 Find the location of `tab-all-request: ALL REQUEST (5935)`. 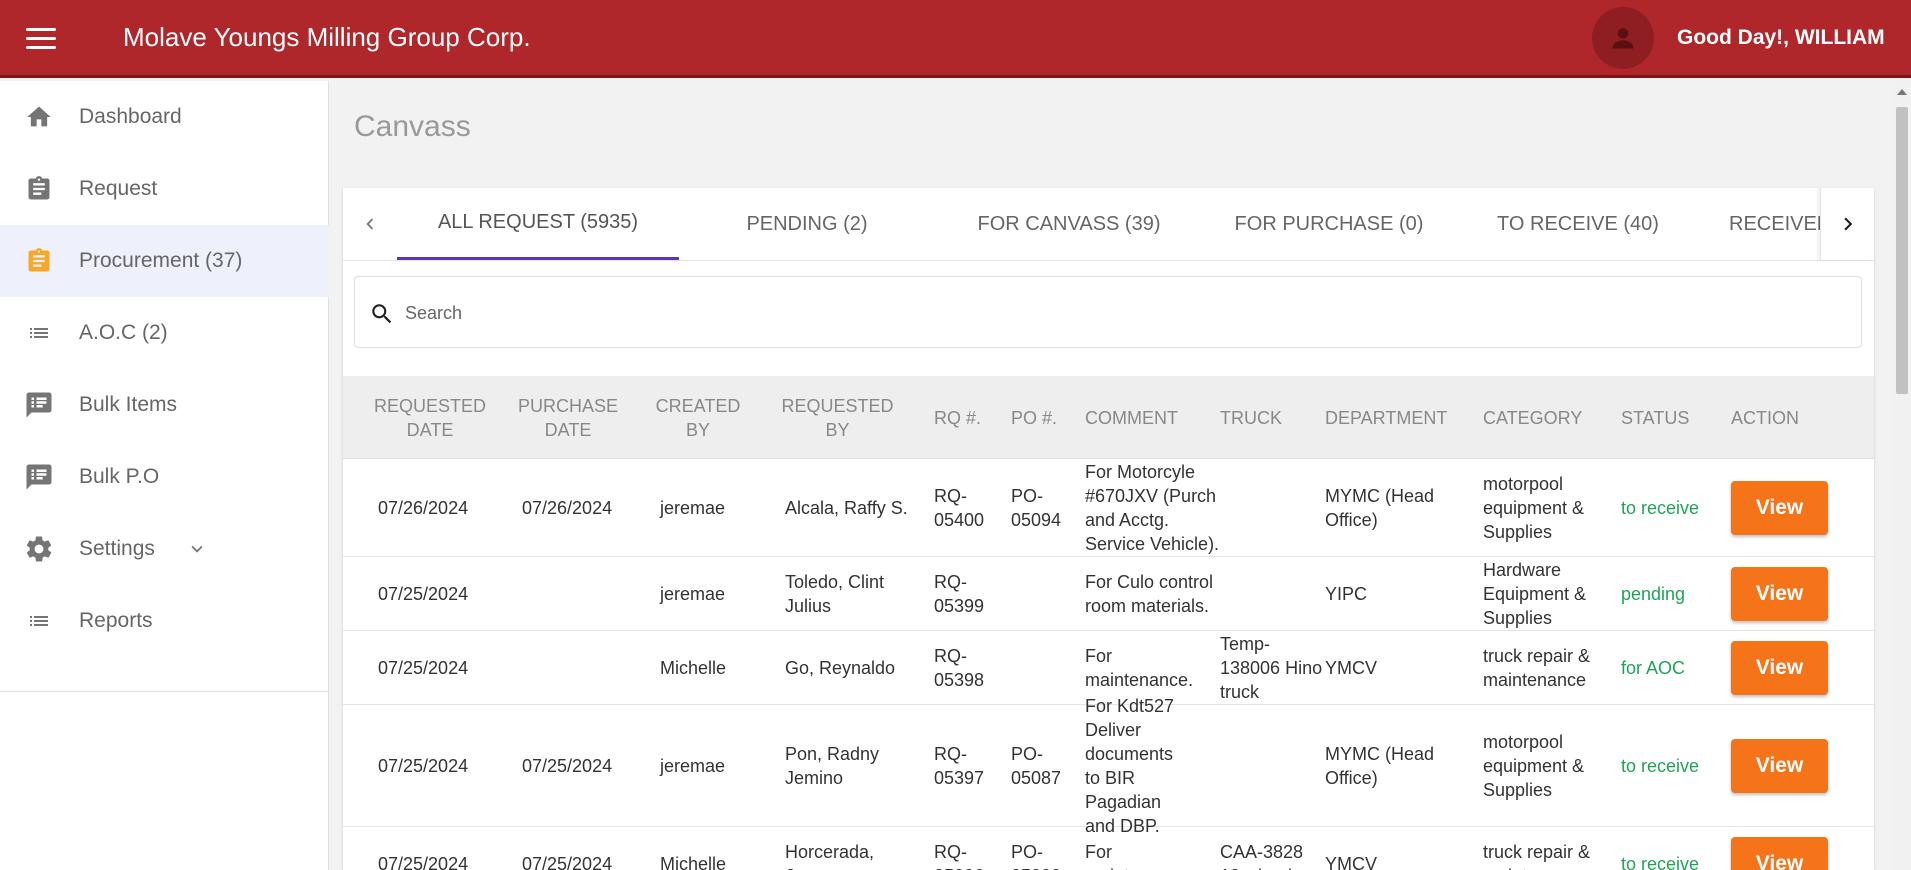

tab-all-request: ALL REQUEST (5935) is located at coordinates (538, 224).